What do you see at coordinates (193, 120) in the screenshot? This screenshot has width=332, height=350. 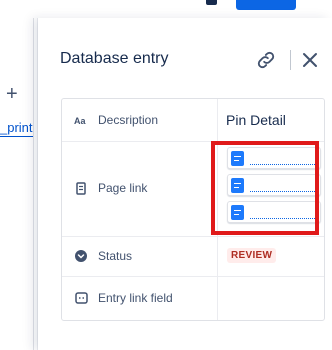 I see `table-header-row: Aa Decsription Pin Detail` at bounding box center [193, 120].